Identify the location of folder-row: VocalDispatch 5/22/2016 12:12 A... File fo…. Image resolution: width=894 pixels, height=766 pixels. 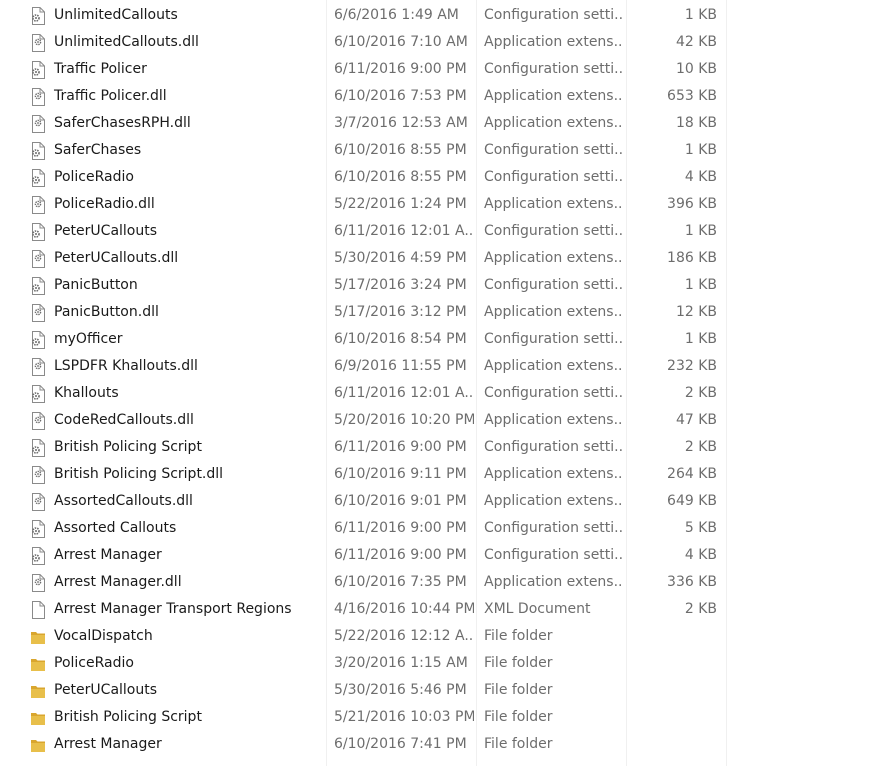
(447, 636).